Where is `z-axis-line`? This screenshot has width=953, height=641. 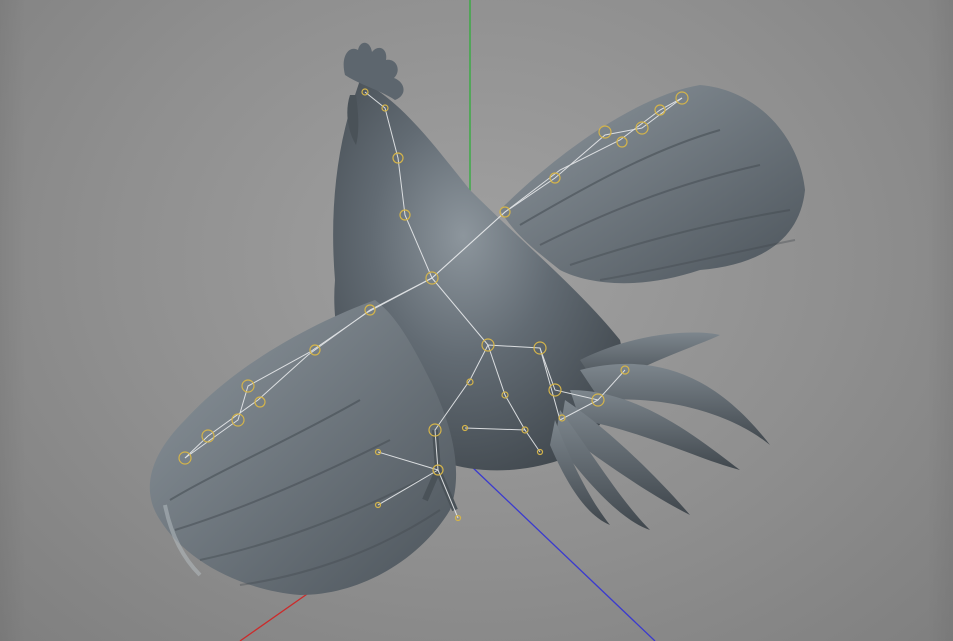
z-axis-line is located at coordinates (562, 552).